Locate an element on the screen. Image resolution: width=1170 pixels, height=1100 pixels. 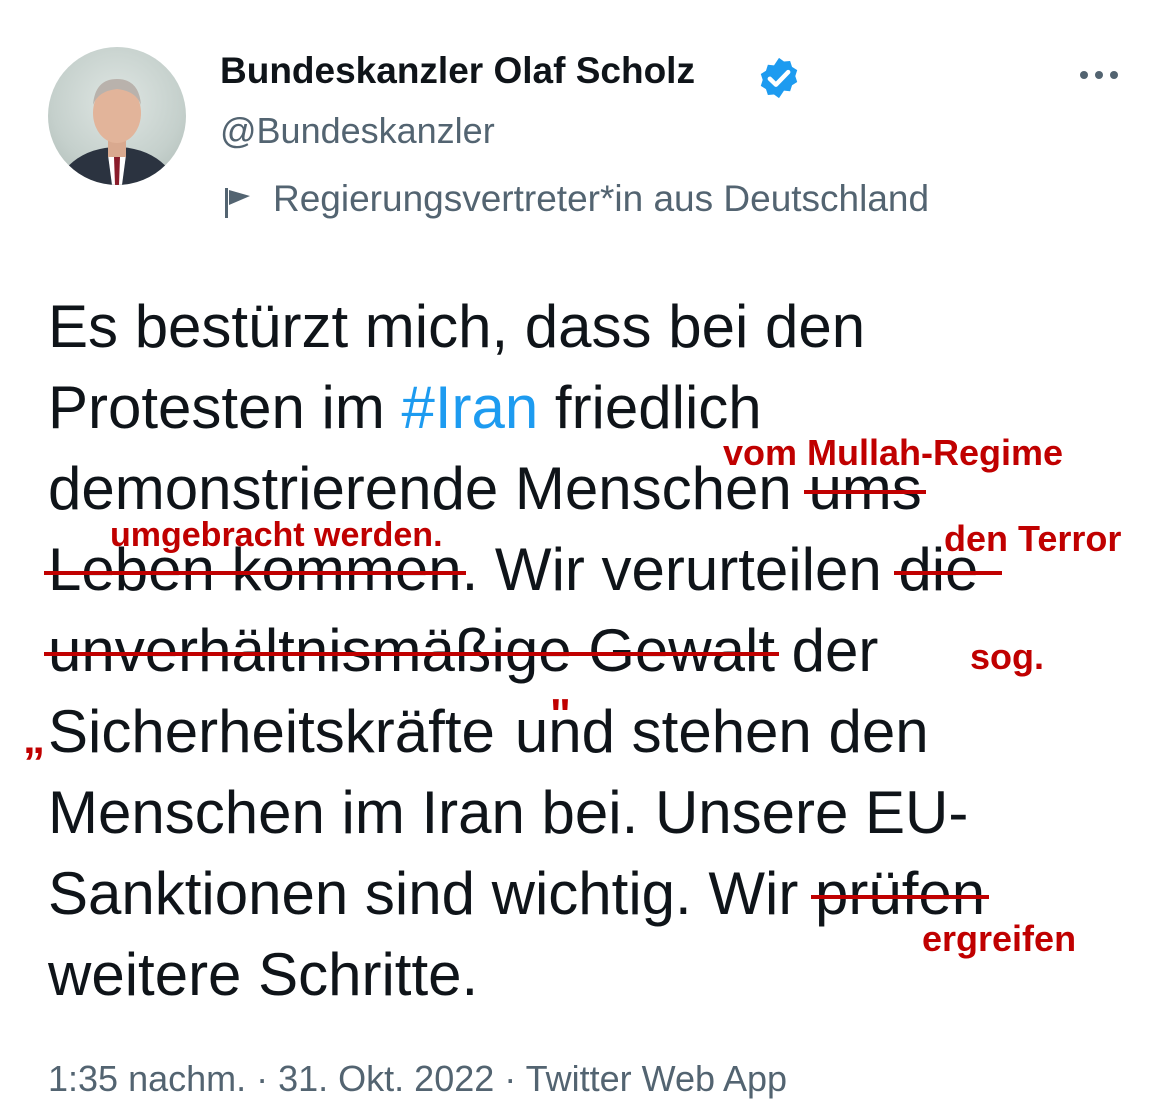
more-options-icon is located at coordinates (1099, 75).